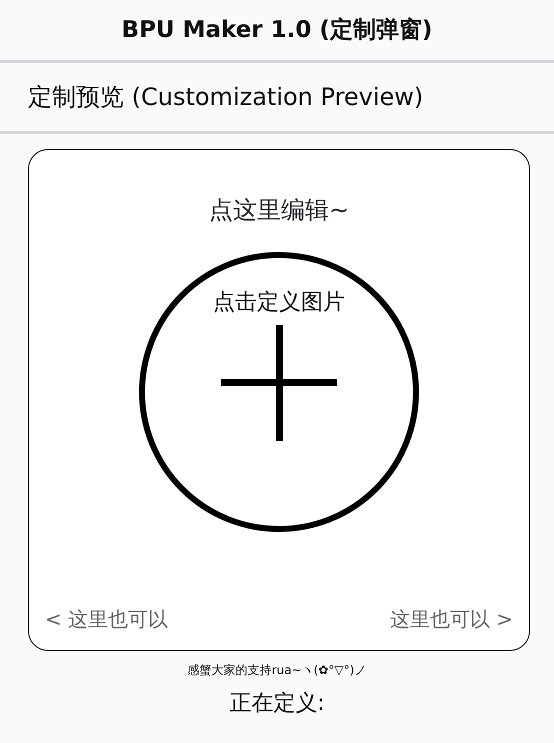 The width and height of the screenshot is (554, 743). Describe the element at coordinates (226, 97) in the screenshot. I see `section-title: 定制预览 (Customization Preview)` at that location.